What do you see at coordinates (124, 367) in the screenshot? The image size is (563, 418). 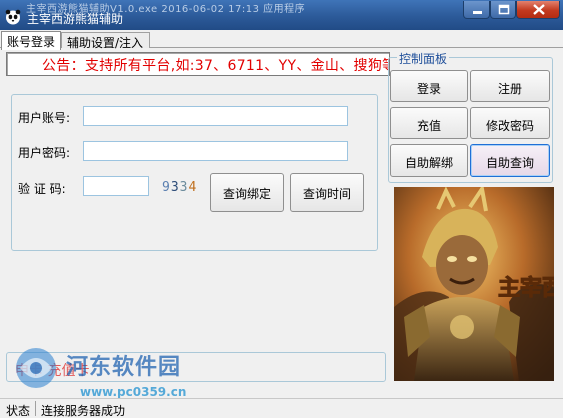 I see `watermark-title: 河东软件园` at bounding box center [124, 367].